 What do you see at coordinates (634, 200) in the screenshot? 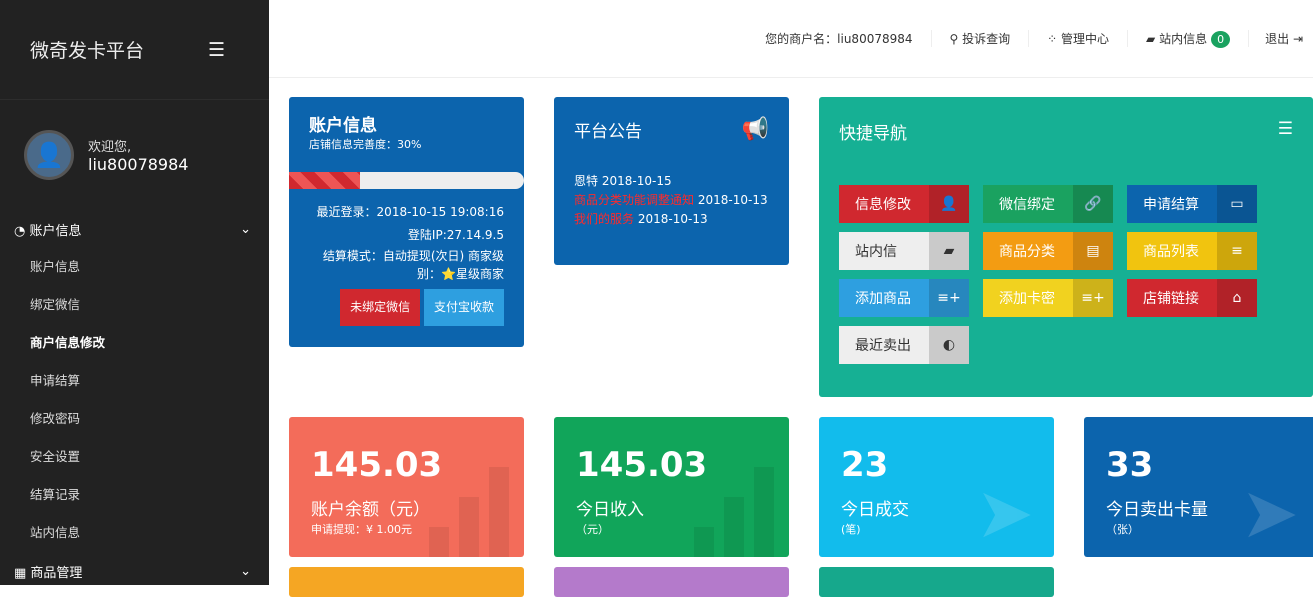
I see `notice-title: 商品分类功能调整通知` at bounding box center [634, 200].